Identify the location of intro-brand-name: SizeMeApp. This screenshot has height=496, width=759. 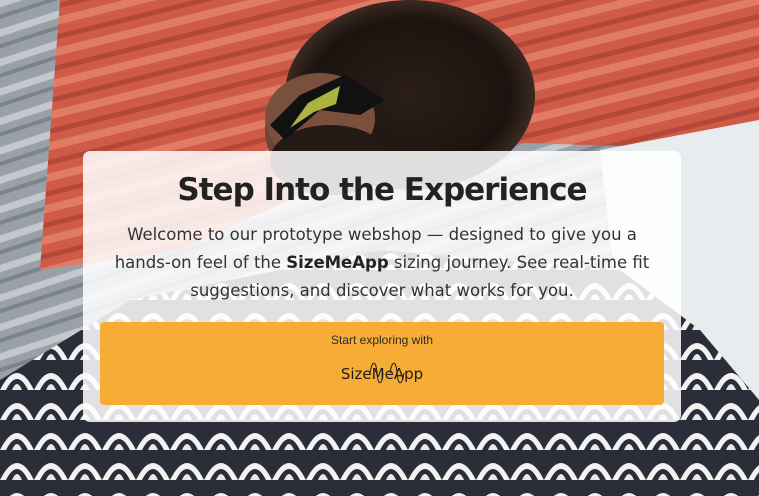
(337, 262).